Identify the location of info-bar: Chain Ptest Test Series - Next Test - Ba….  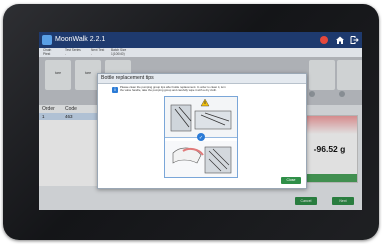
(200, 52).